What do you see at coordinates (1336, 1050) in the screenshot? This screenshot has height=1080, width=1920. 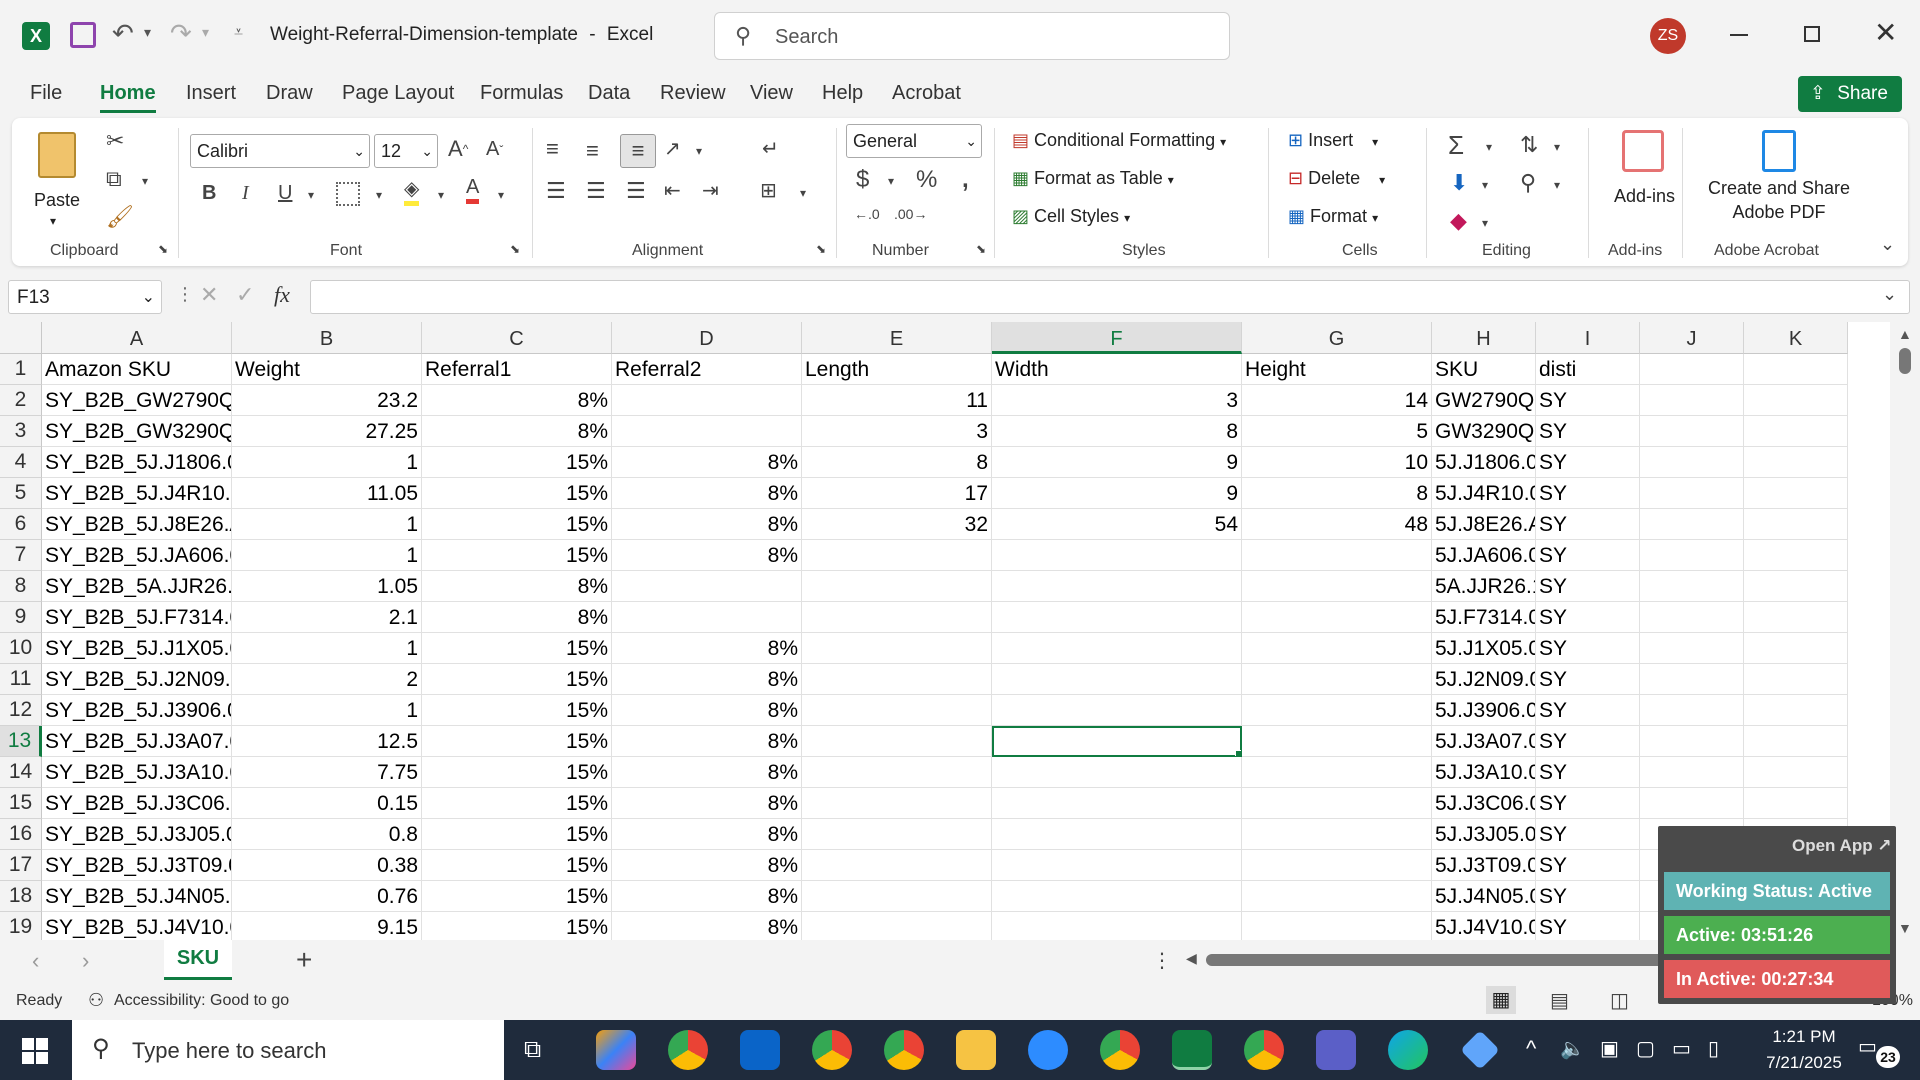 I see `teams-icon` at bounding box center [1336, 1050].